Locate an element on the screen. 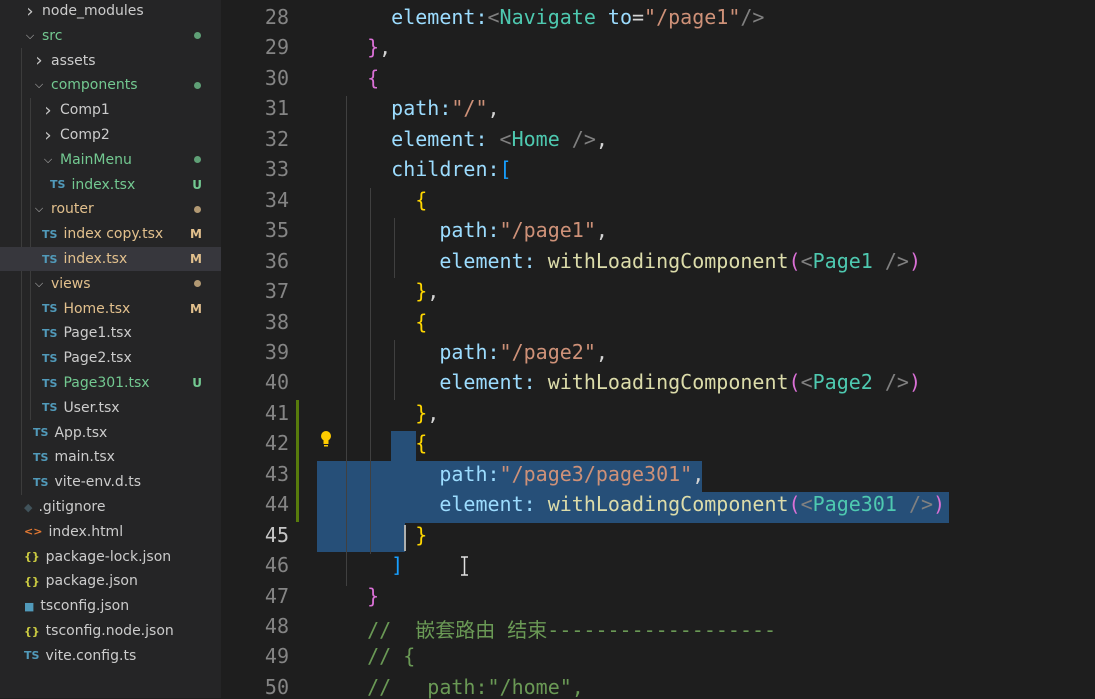  file-item: {} tsconfig.node.json is located at coordinates (110, 631).